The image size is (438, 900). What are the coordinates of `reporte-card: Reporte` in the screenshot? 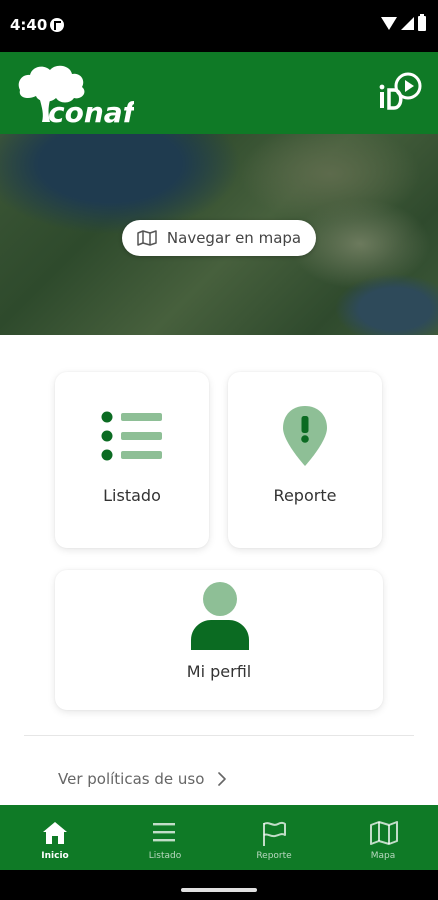 It's located at (305, 460).